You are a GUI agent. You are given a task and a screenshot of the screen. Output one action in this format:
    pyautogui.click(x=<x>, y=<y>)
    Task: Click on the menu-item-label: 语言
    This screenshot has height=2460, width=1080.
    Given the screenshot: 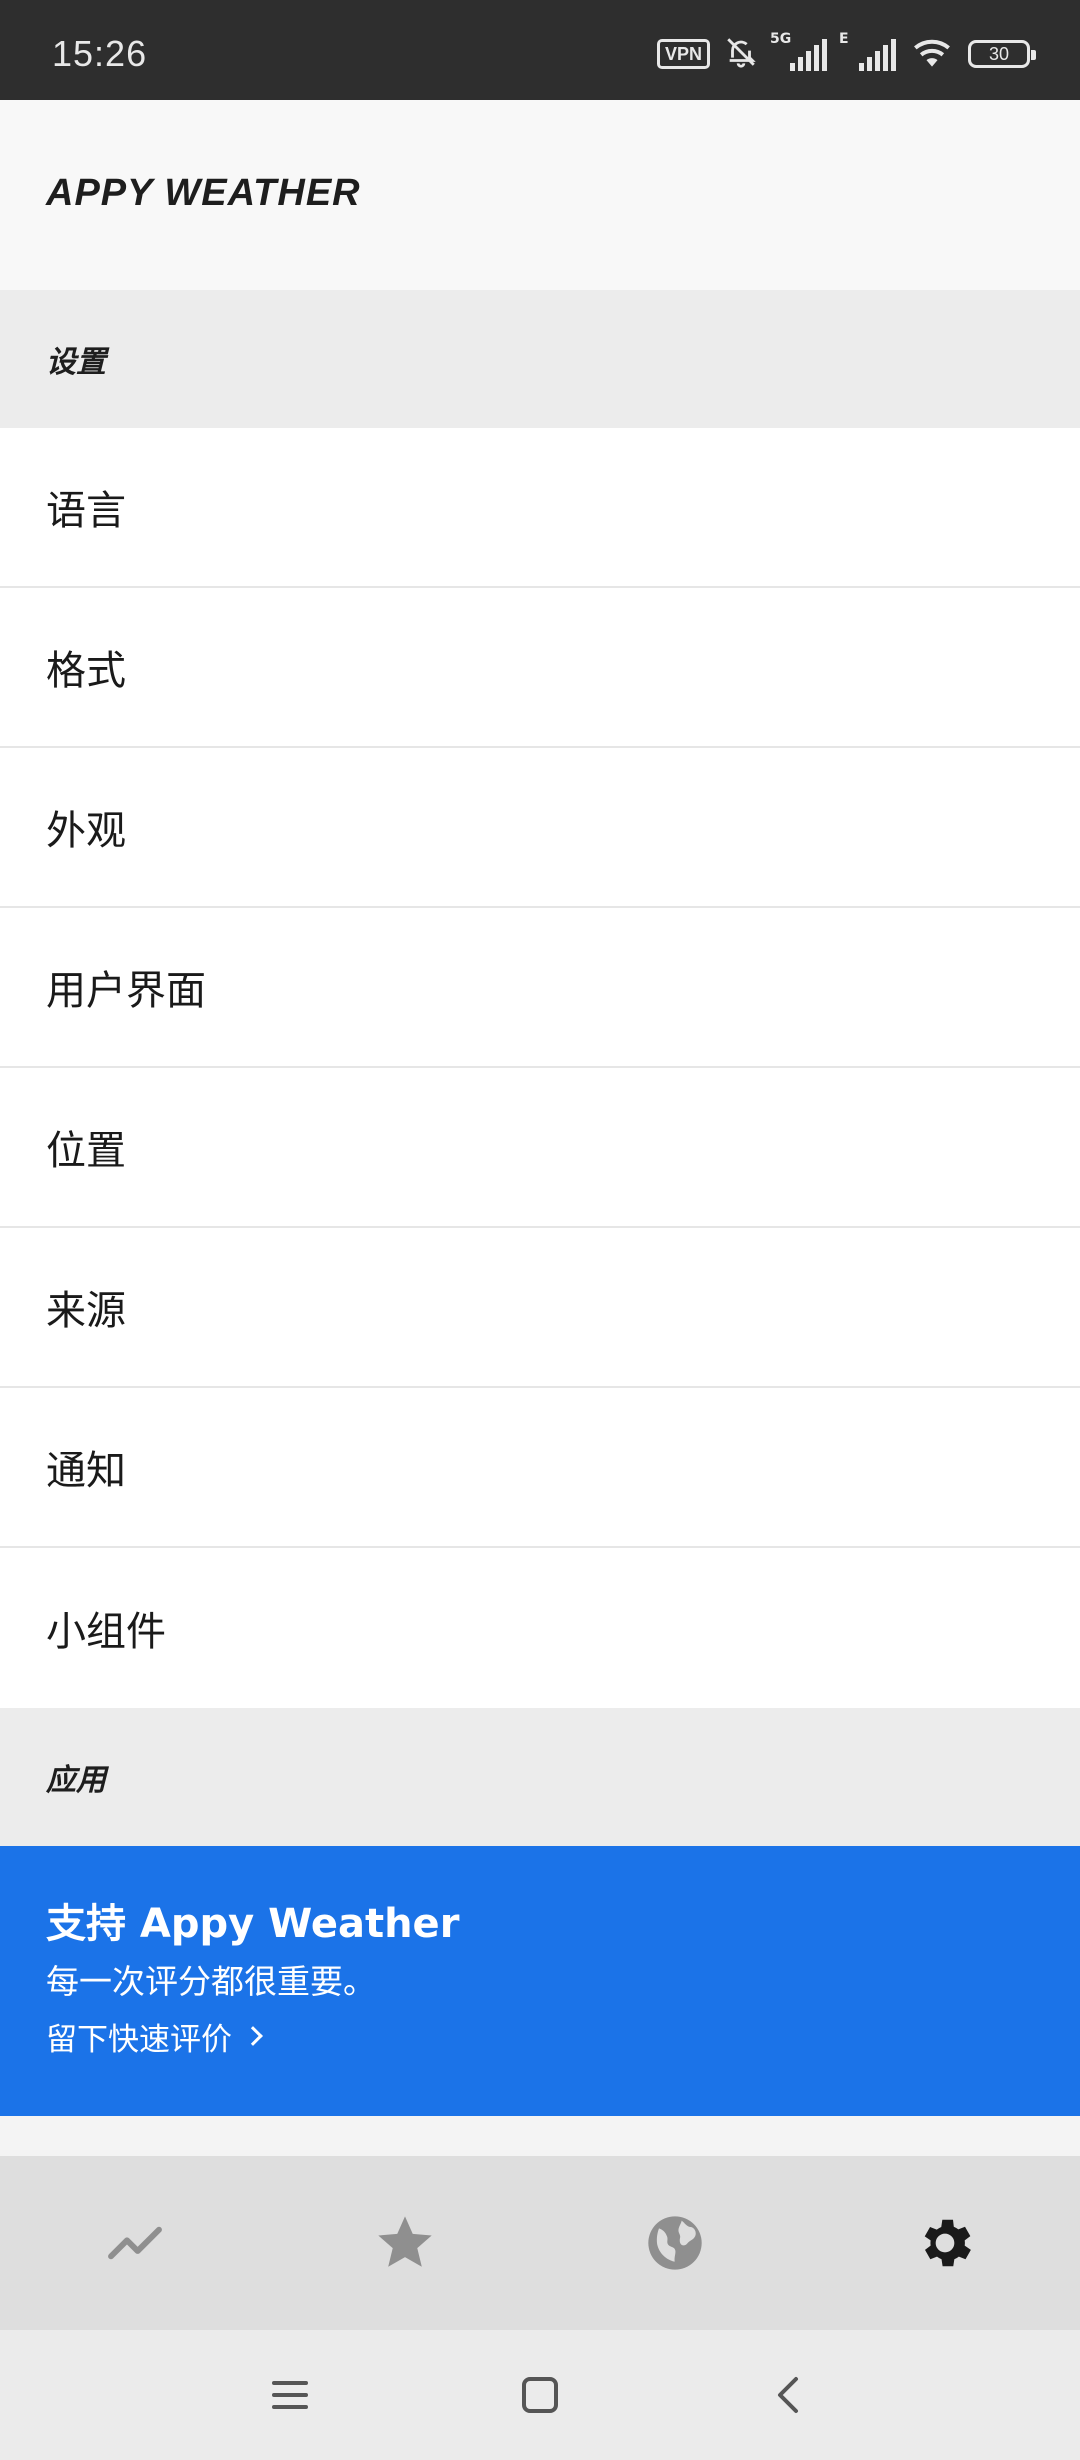 What is the action you would take?
    pyautogui.click(x=86, y=511)
    